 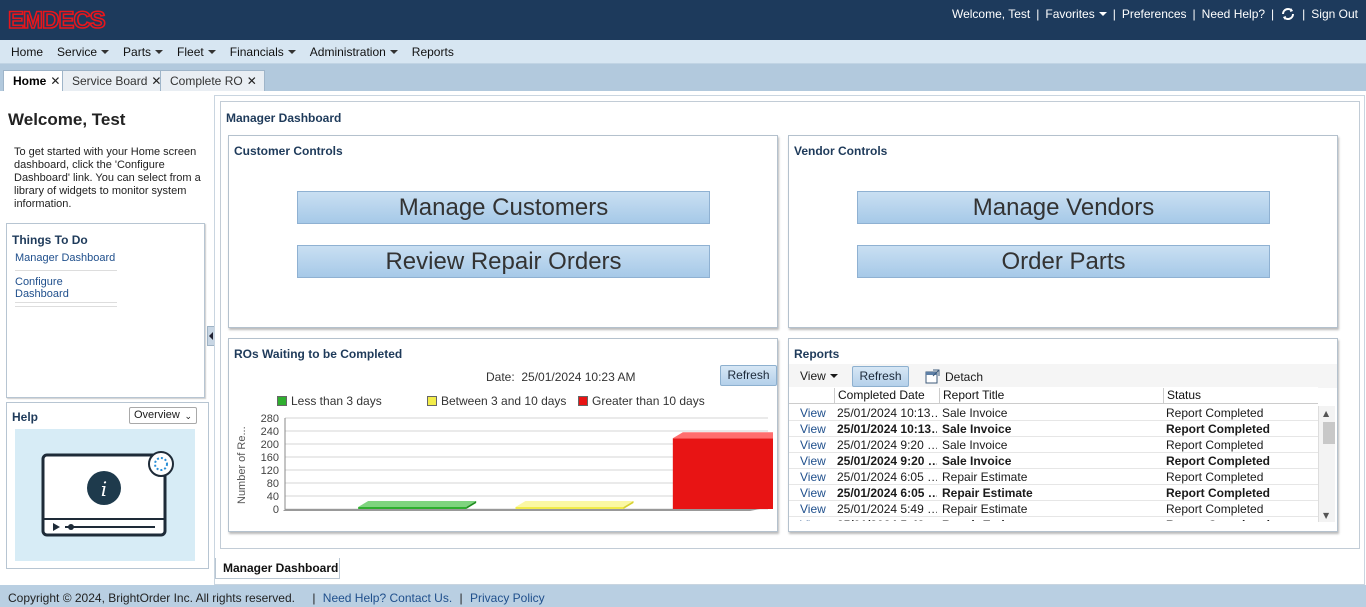 What do you see at coordinates (157, 415) in the screenshot?
I see `select-value: Overview` at bounding box center [157, 415].